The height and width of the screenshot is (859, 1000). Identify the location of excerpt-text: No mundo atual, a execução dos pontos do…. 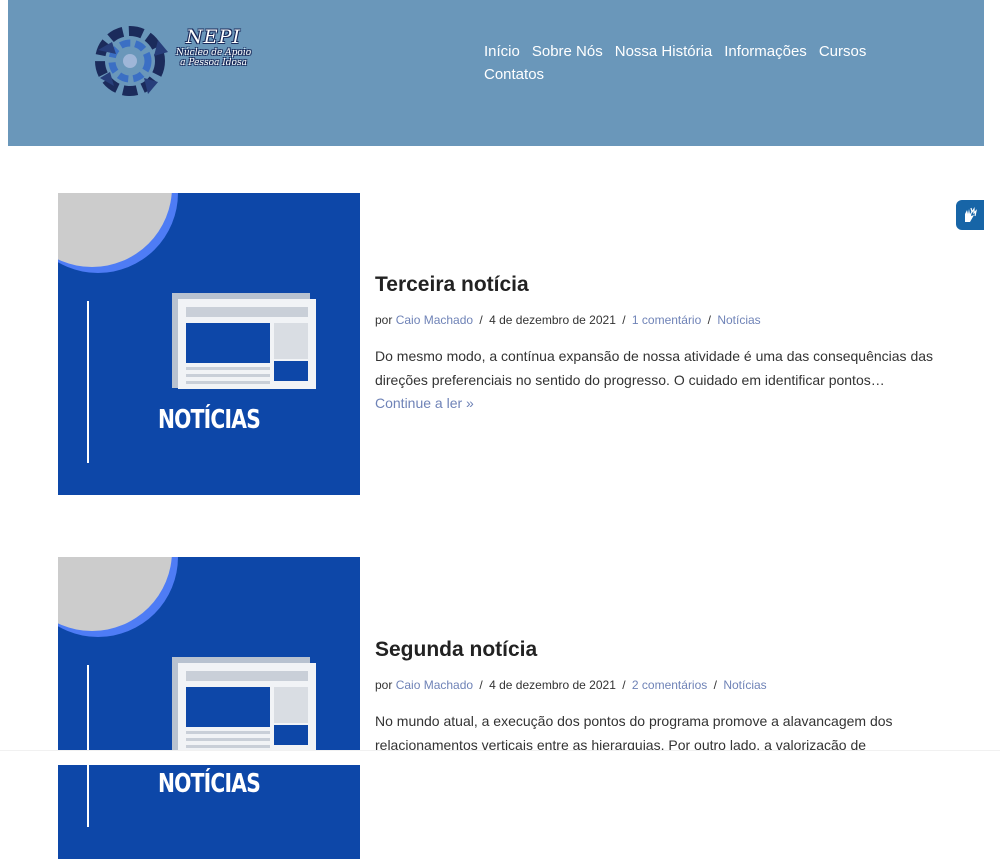
(634, 733).